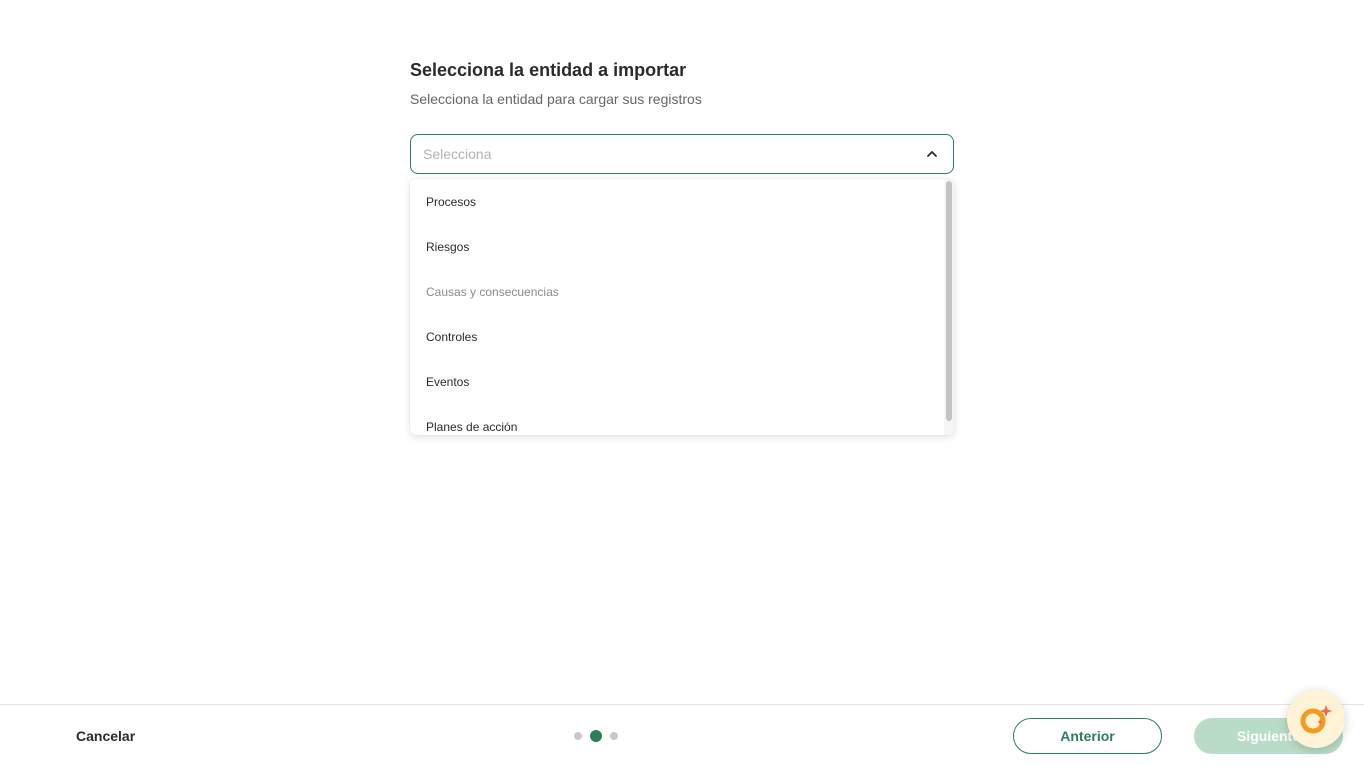 This screenshot has width=1364, height=767. What do you see at coordinates (677, 201) in the screenshot?
I see `entity-option: Procesos` at bounding box center [677, 201].